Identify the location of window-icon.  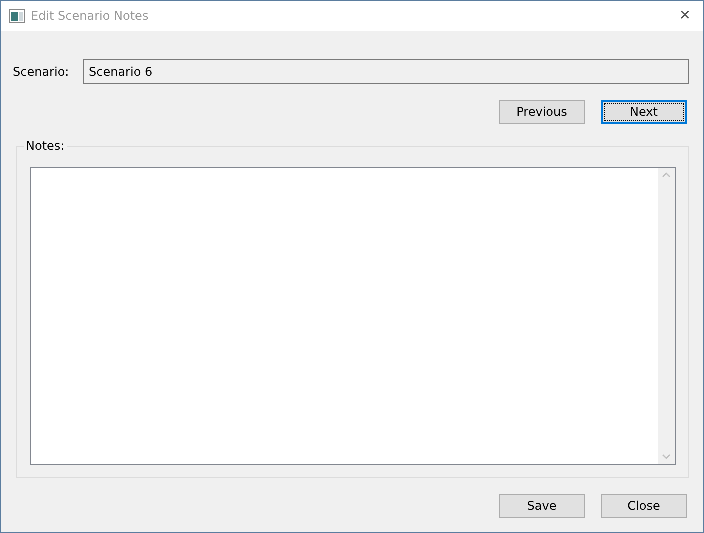
(17, 16).